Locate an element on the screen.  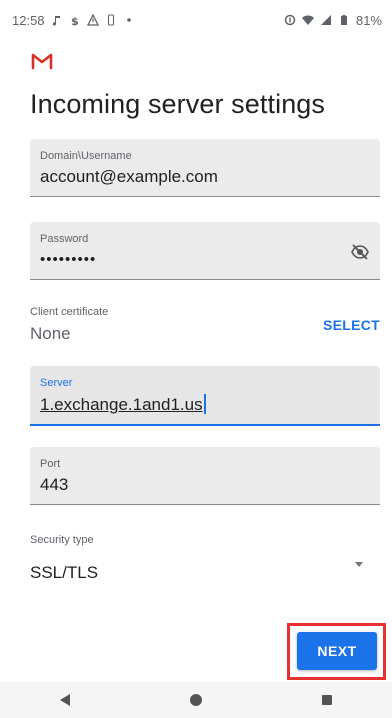
nav-recents-button is located at coordinates (327, 700).